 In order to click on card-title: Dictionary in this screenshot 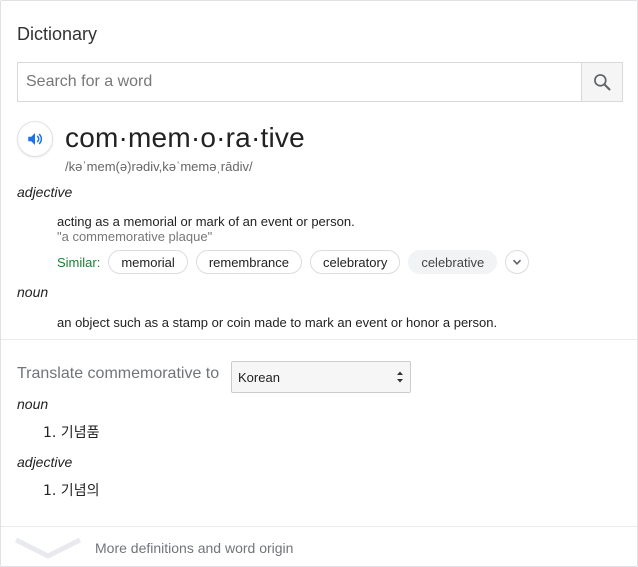, I will do `click(57, 34)`.